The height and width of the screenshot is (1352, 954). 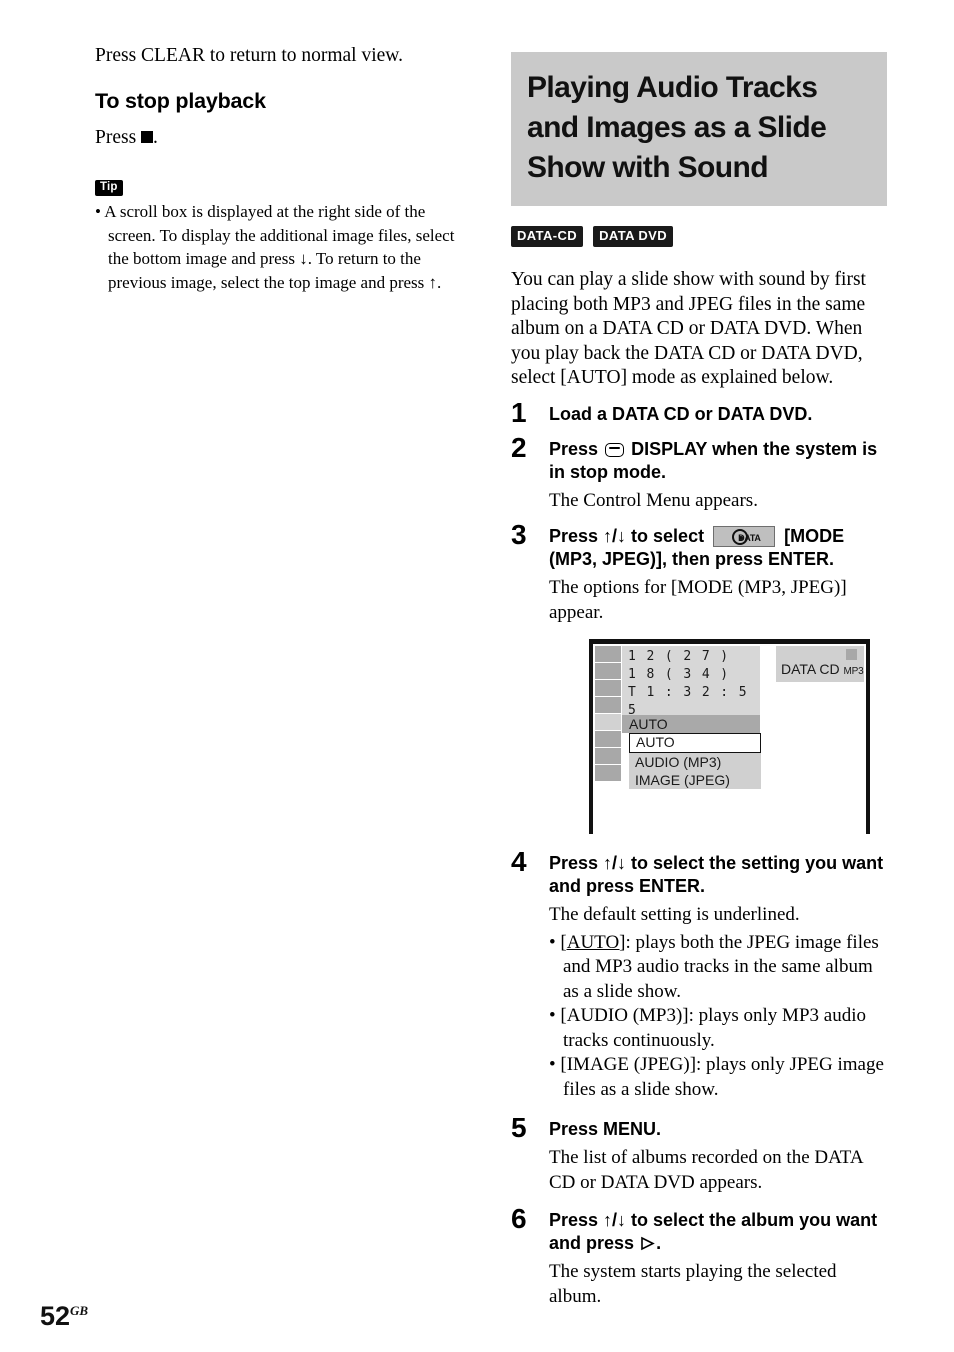 What do you see at coordinates (627, 536) in the screenshot?
I see `step-3-title-before: Press ↑/↓ to select` at bounding box center [627, 536].